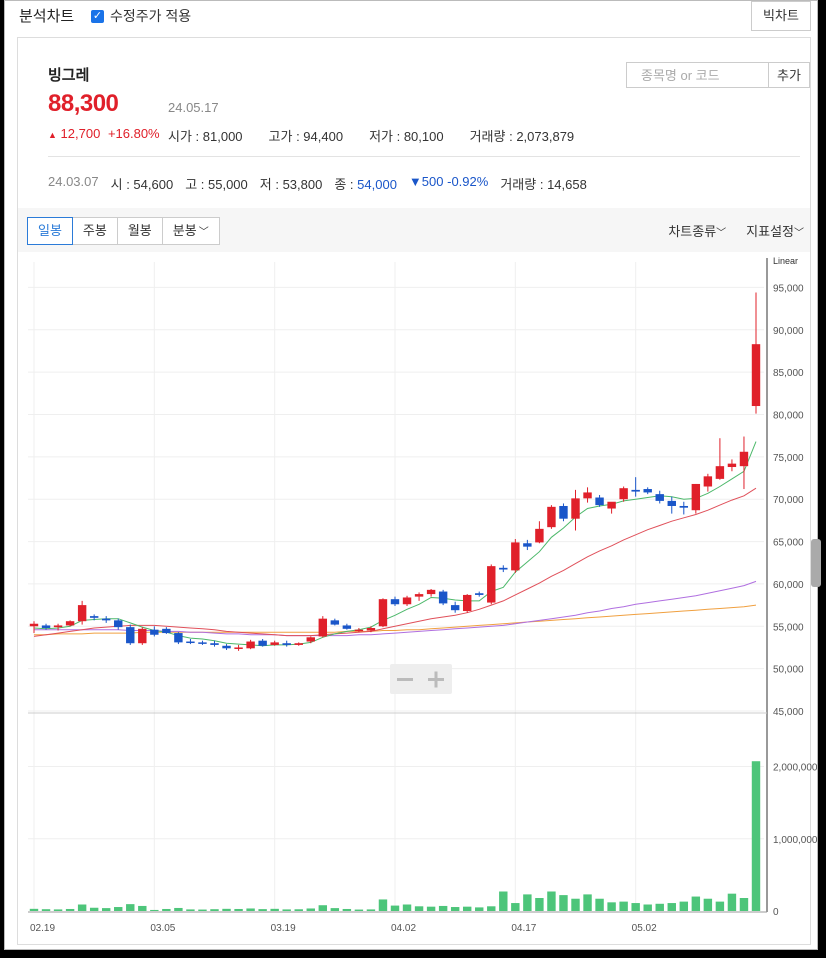  I want to click on x-tick-label: 04.02, so click(403, 928).